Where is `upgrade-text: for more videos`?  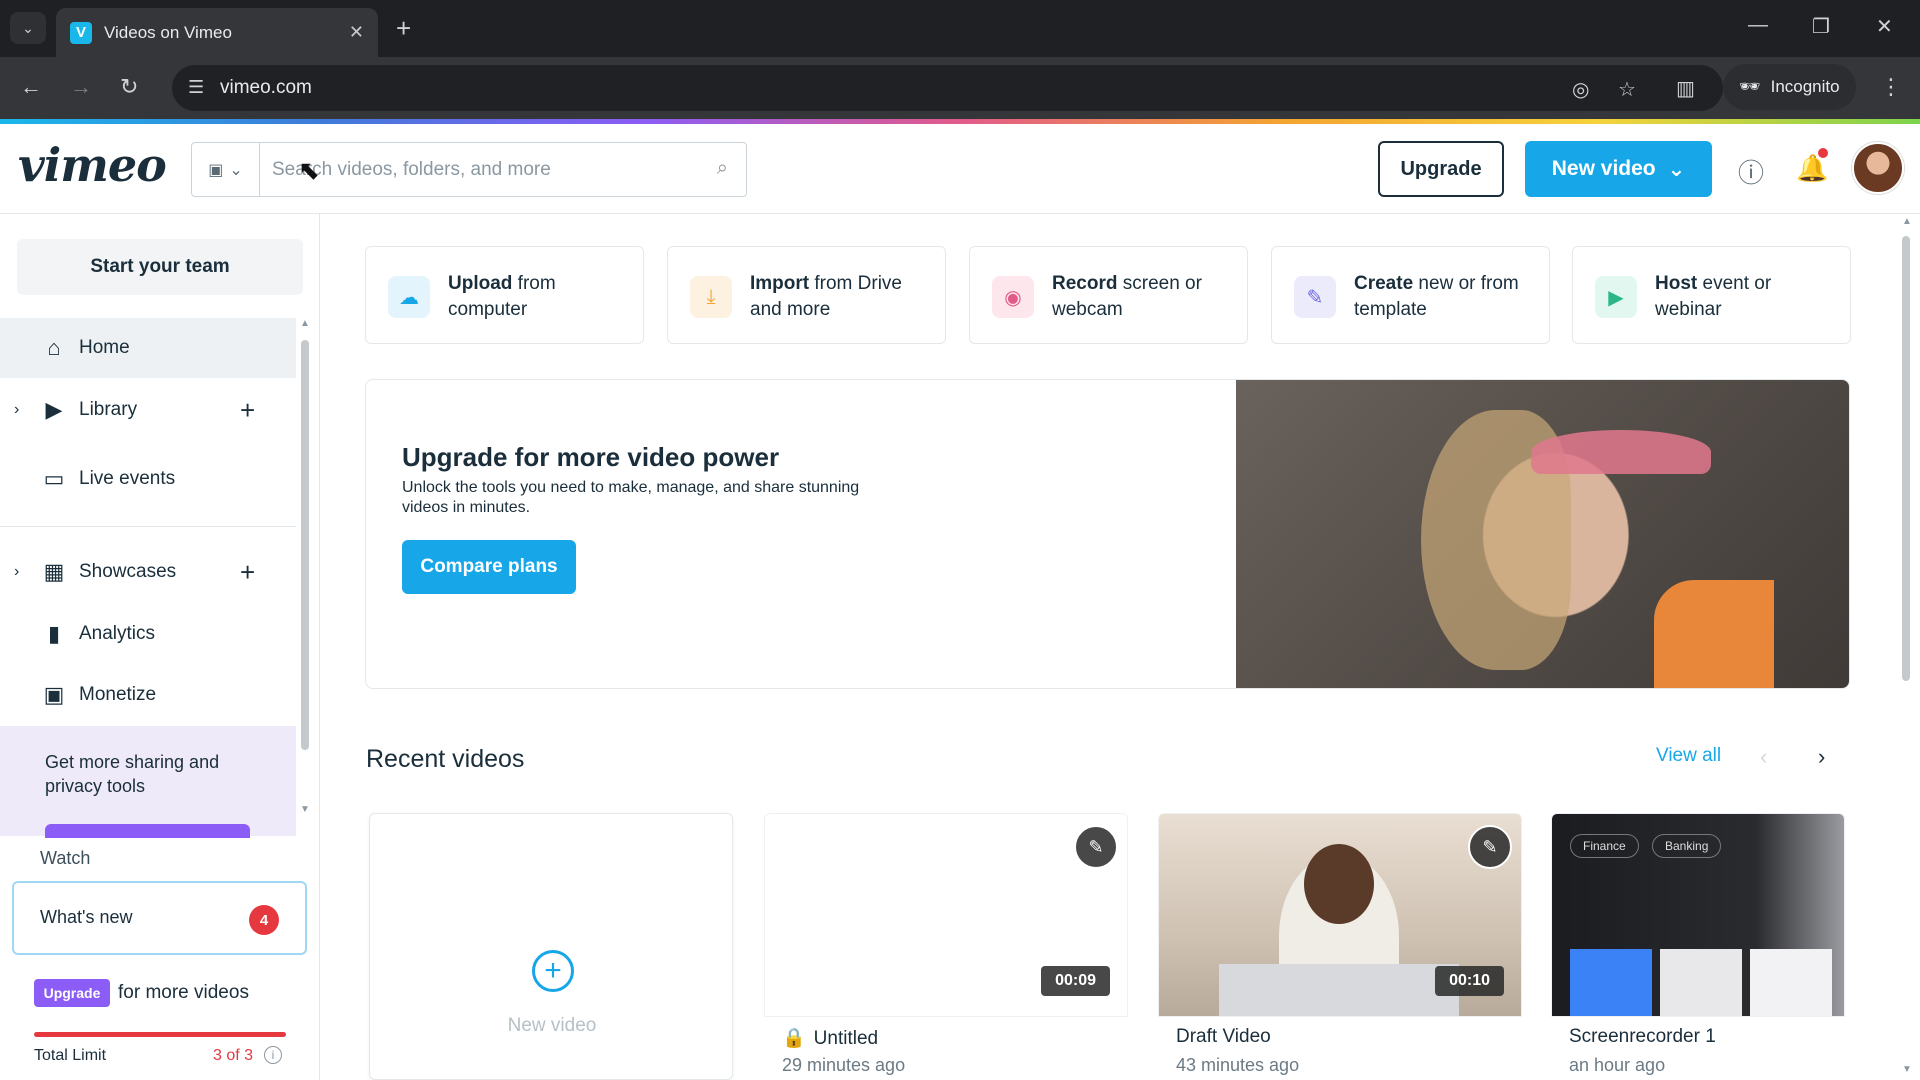 upgrade-text: for more videos is located at coordinates (183, 992).